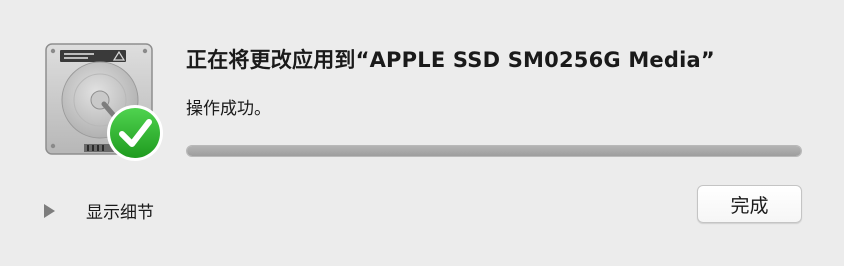 This screenshot has width=844, height=266. What do you see at coordinates (749, 204) in the screenshot?
I see `done-button: 完成` at bounding box center [749, 204].